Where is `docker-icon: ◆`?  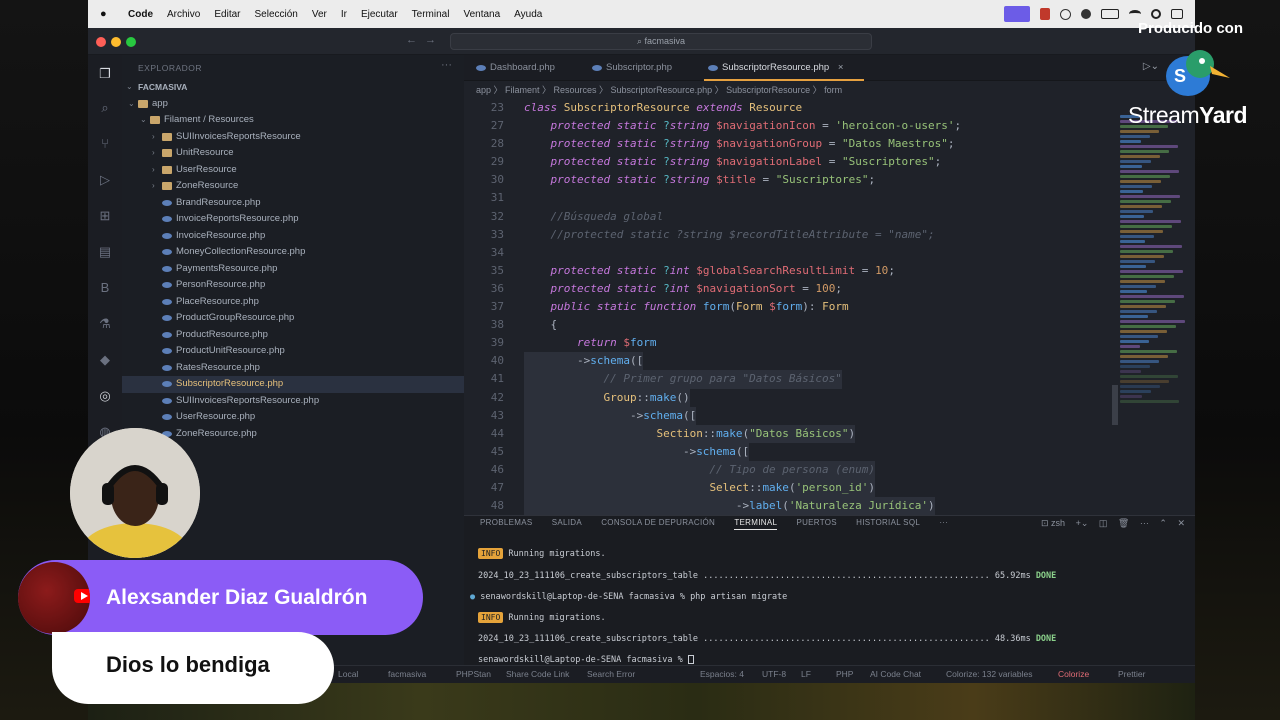
docker-icon: ◆ is located at coordinates (105, 360).